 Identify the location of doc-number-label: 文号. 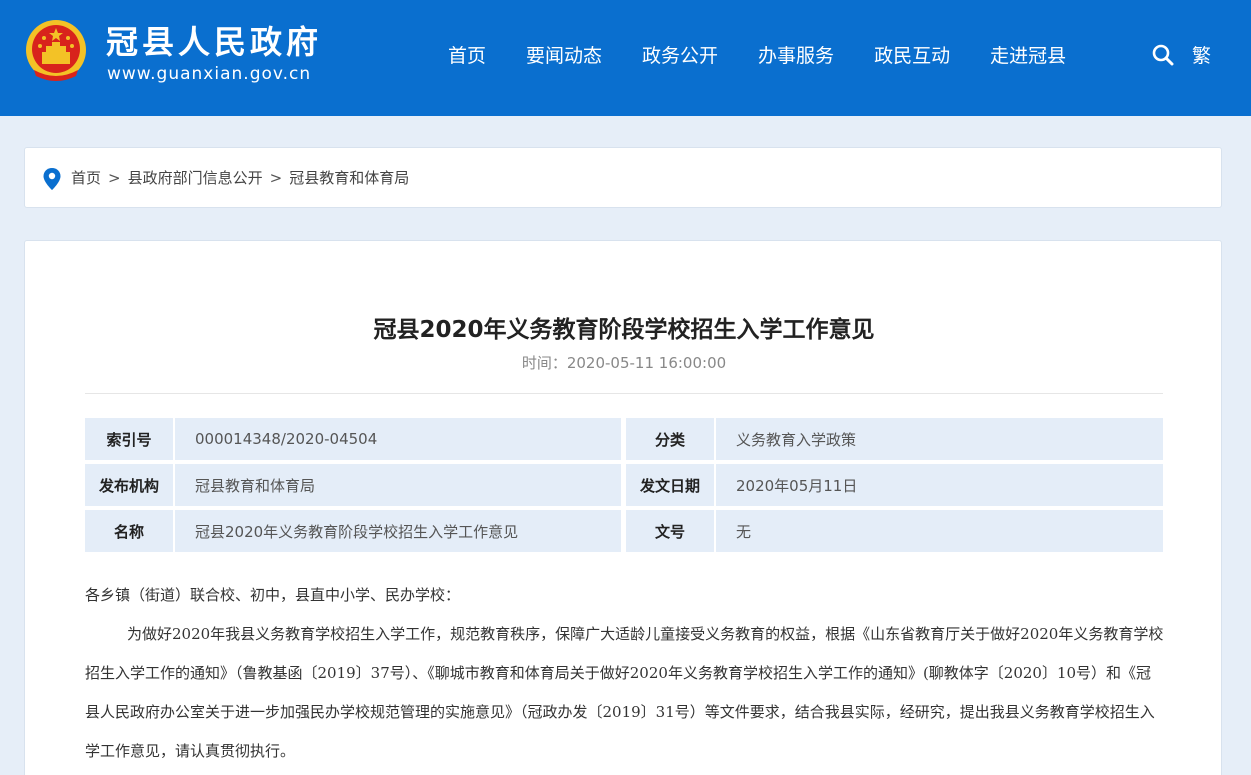
(670, 531).